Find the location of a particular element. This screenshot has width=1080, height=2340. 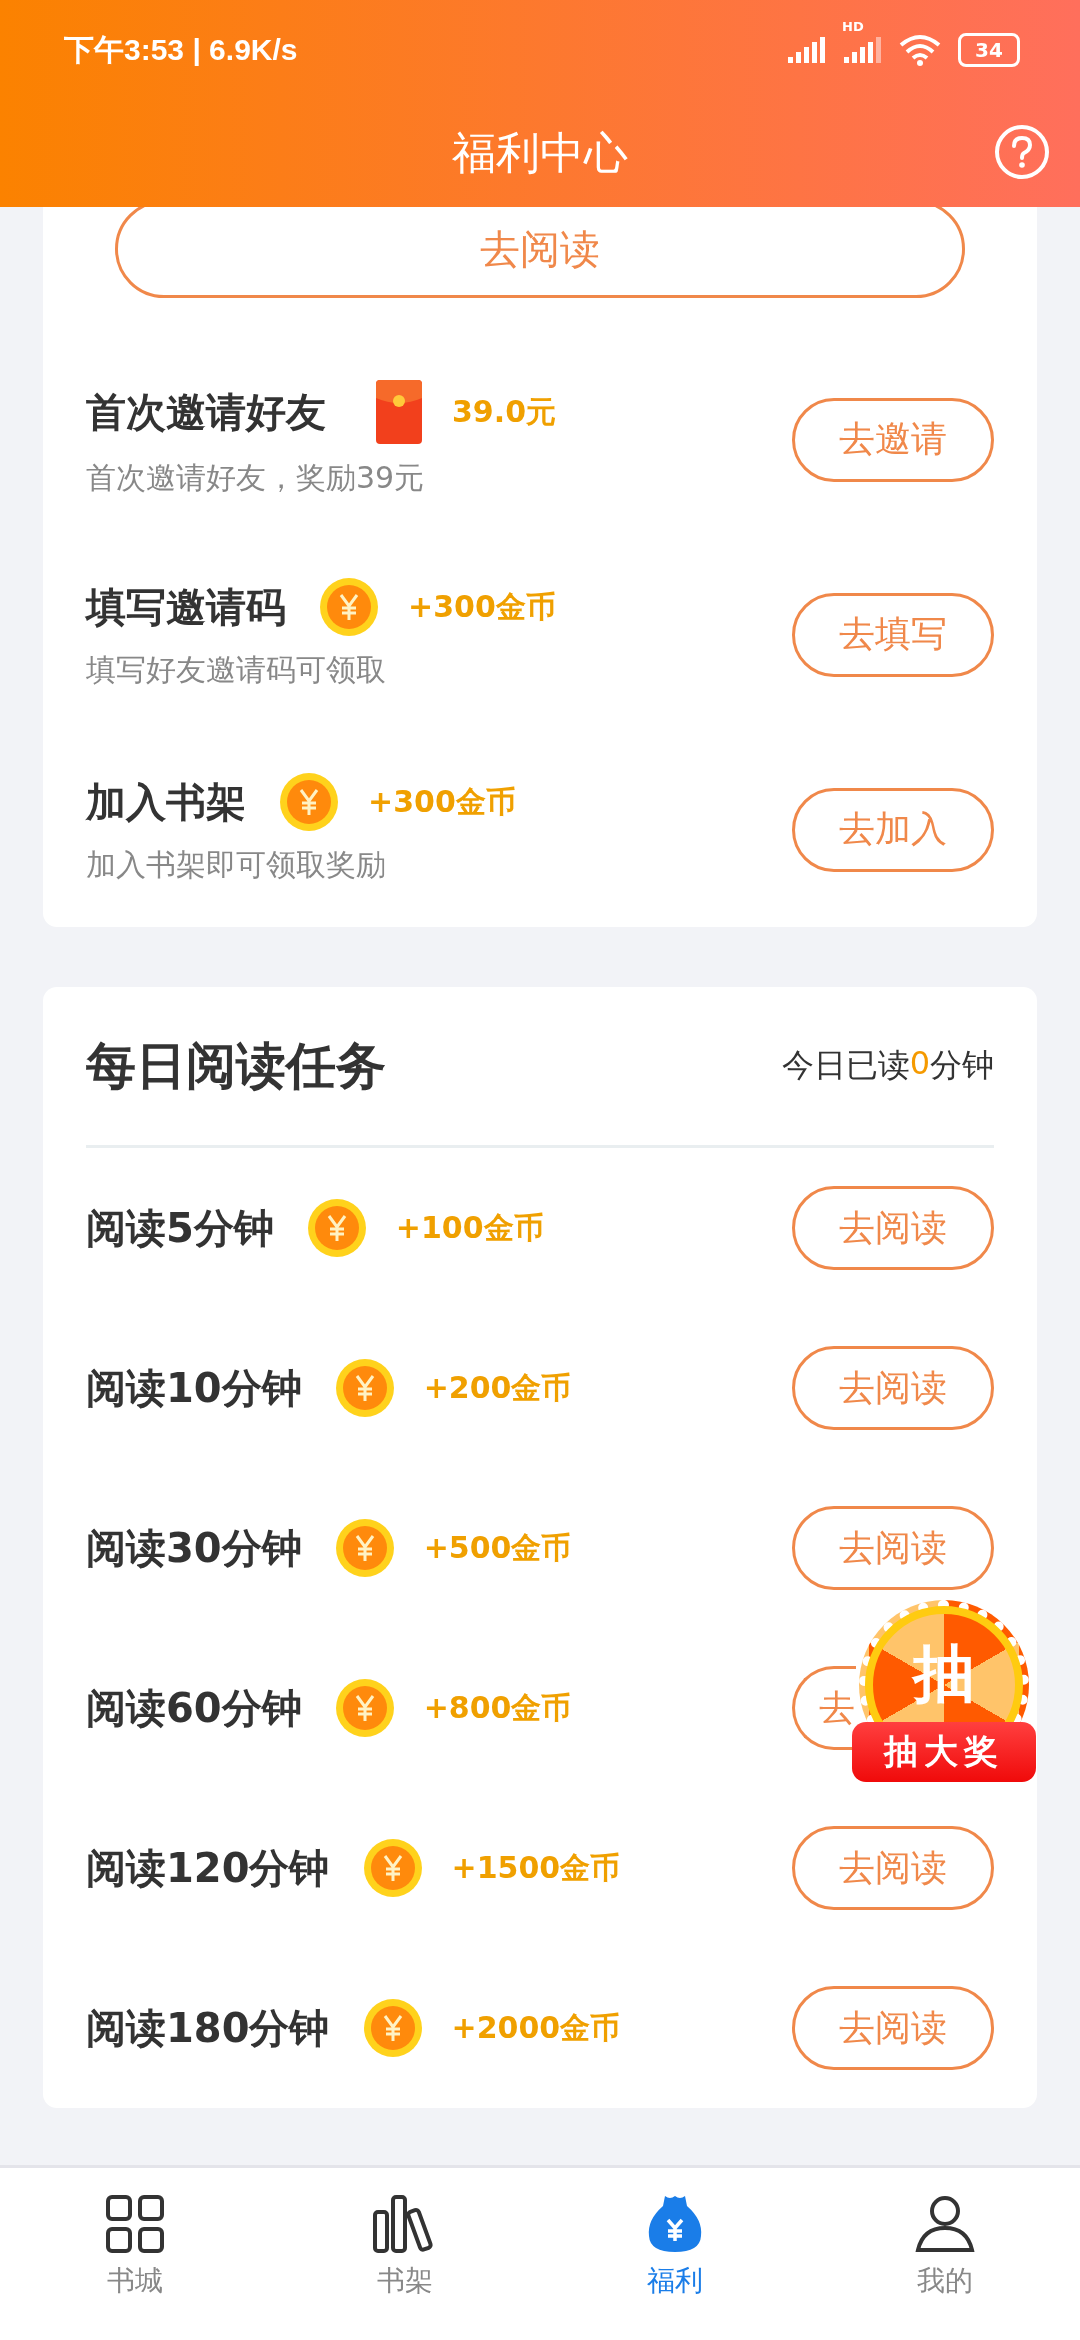

task-title: 填写邀请码 is located at coordinates (186, 607).